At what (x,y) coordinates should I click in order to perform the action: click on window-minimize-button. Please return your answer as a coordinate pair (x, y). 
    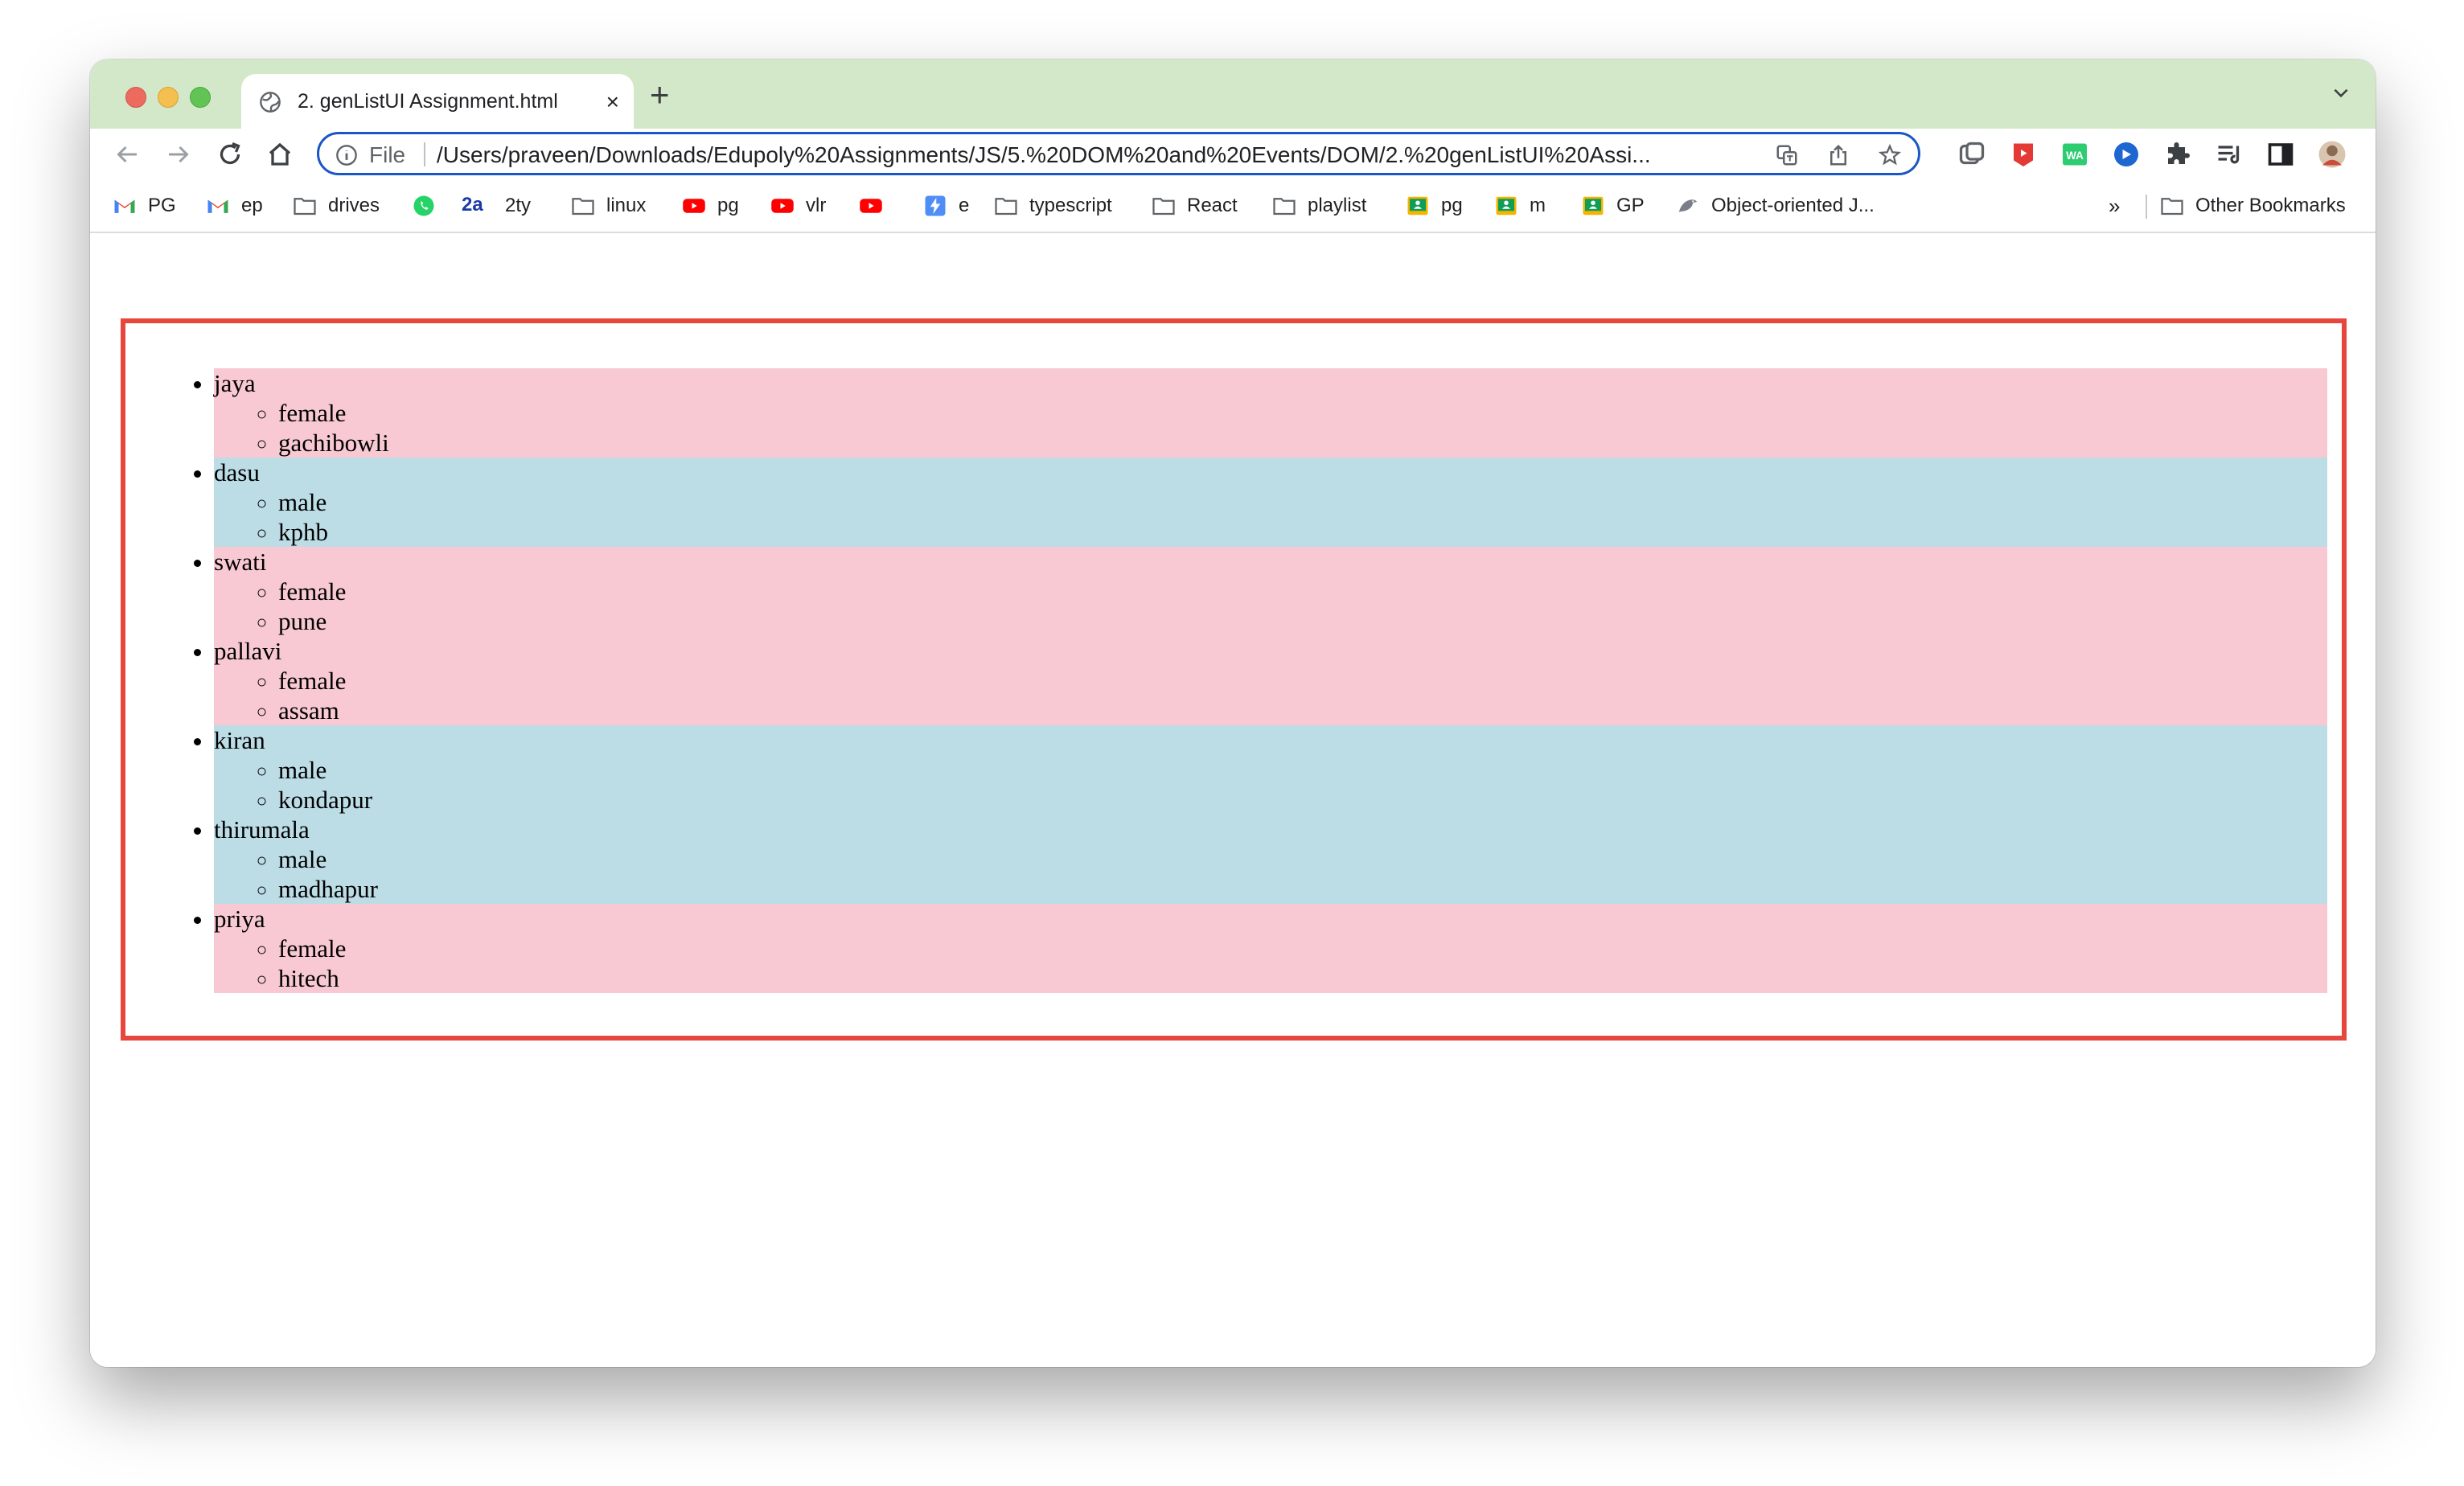
    Looking at the image, I should click on (168, 97).